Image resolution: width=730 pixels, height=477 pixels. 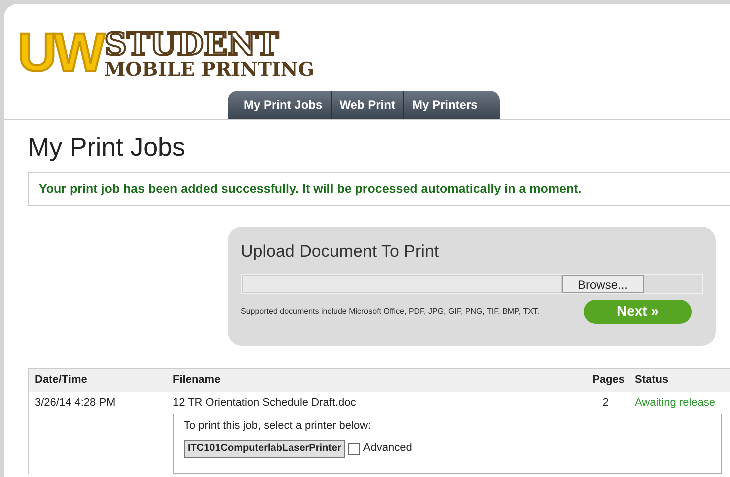 I want to click on table-cell-text: 12 TR Orientation Schedule Draft.doc, so click(x=265, y=403).